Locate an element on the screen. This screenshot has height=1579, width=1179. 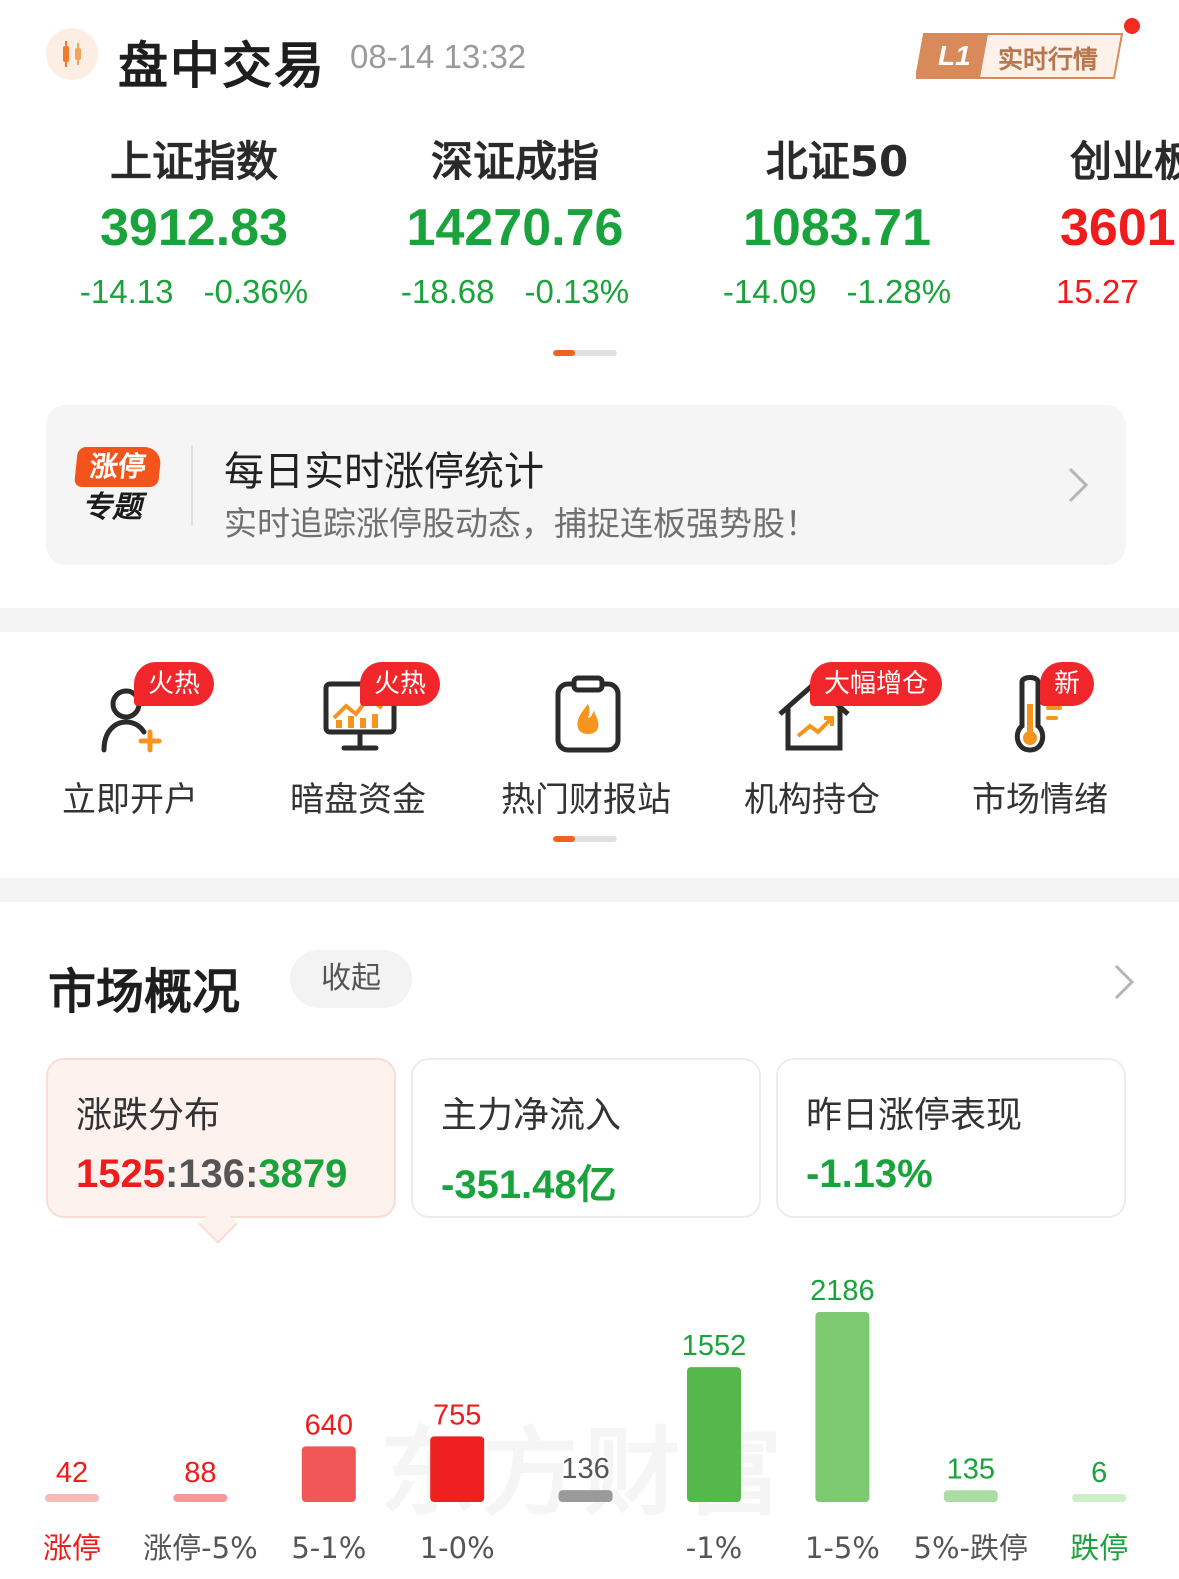
banner-subtitle: 实时追踪涨停股动态，捕捉连板强势股！ is located at coordinates (521, 523).